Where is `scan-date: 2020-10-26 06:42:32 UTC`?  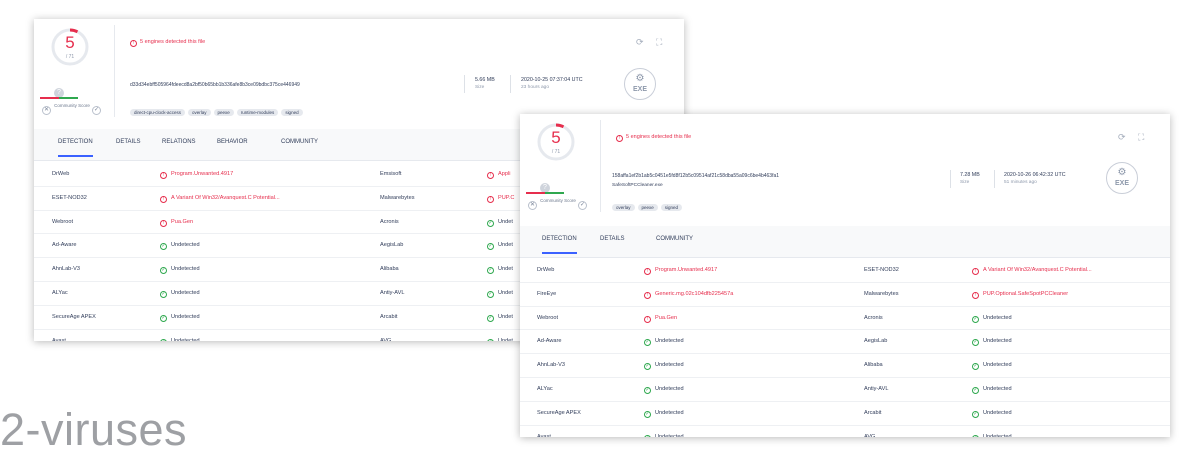 scan-date: 2020-10-26 06:42:32 UTC is located at coordinates (1035, 175).